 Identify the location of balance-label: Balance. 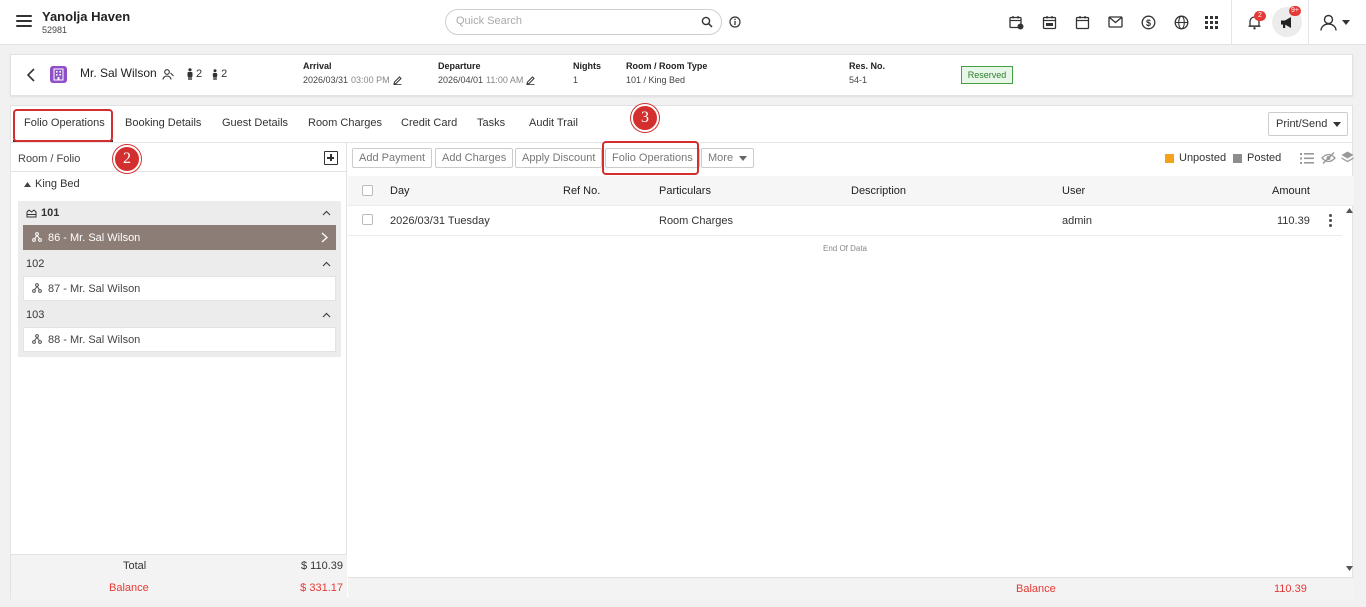
(1036, 589).